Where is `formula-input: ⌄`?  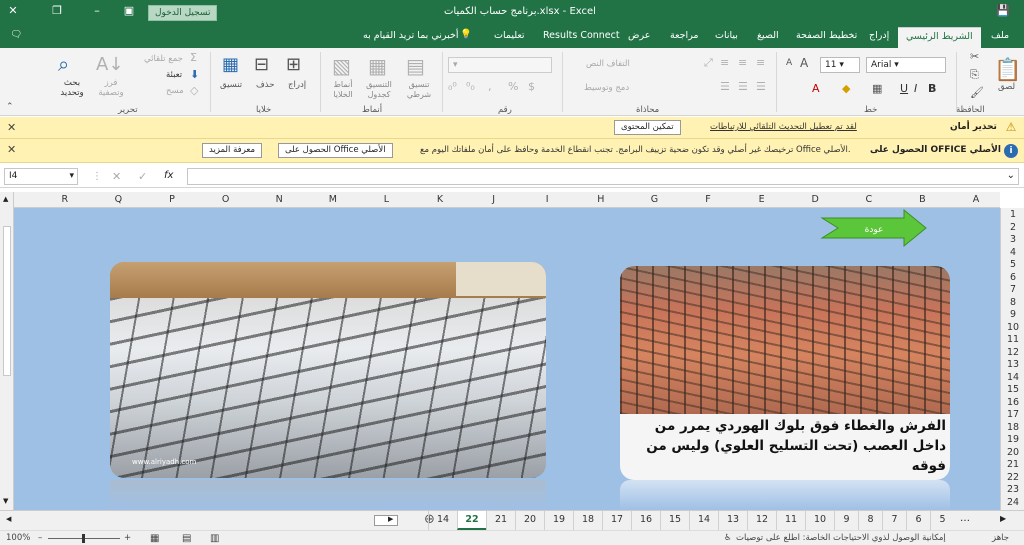 formula-input: ⌄ is located at coordinates (603, 176).